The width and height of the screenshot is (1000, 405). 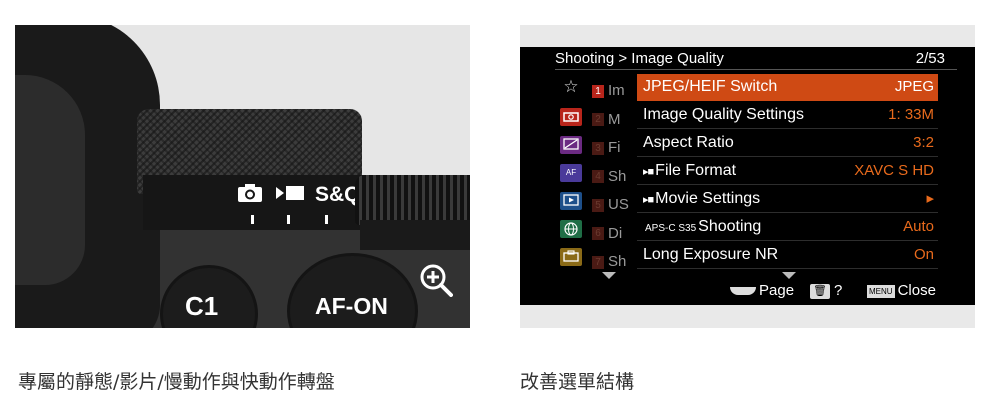 What do you see at coordinates (671, 228) in the screenshot?
I see `aps-c-s35-icon: APS-C S35` at bounding box center [671, 228].